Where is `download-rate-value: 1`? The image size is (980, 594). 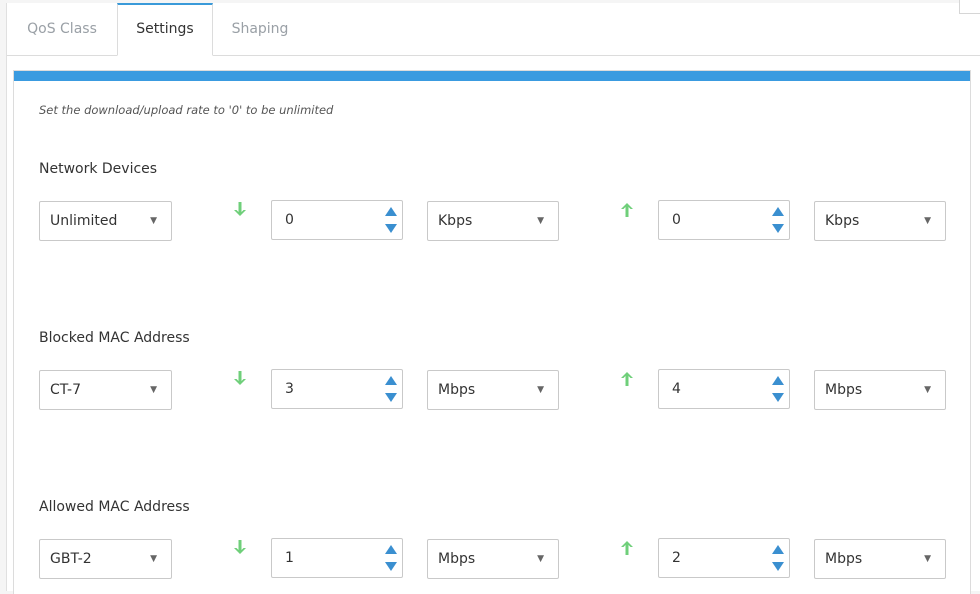
download-rate-value: 1 is located at coordinates (289, 558).